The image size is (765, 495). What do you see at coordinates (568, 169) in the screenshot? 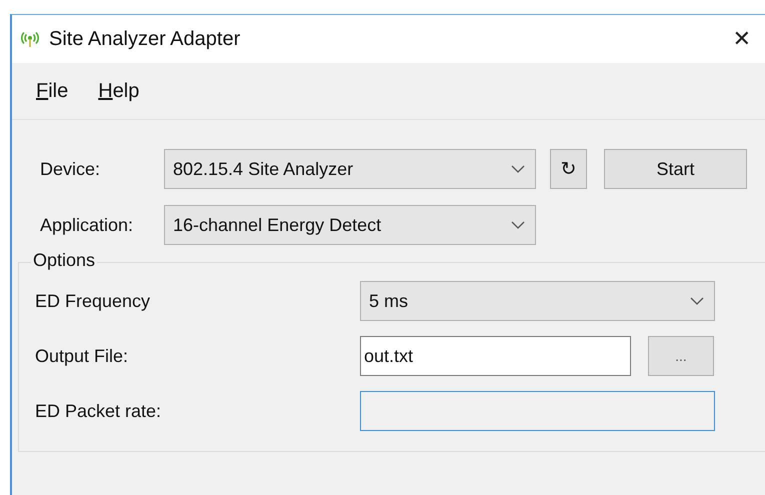
I see `refresh-button: ↻` at bounding box center [568, 169].